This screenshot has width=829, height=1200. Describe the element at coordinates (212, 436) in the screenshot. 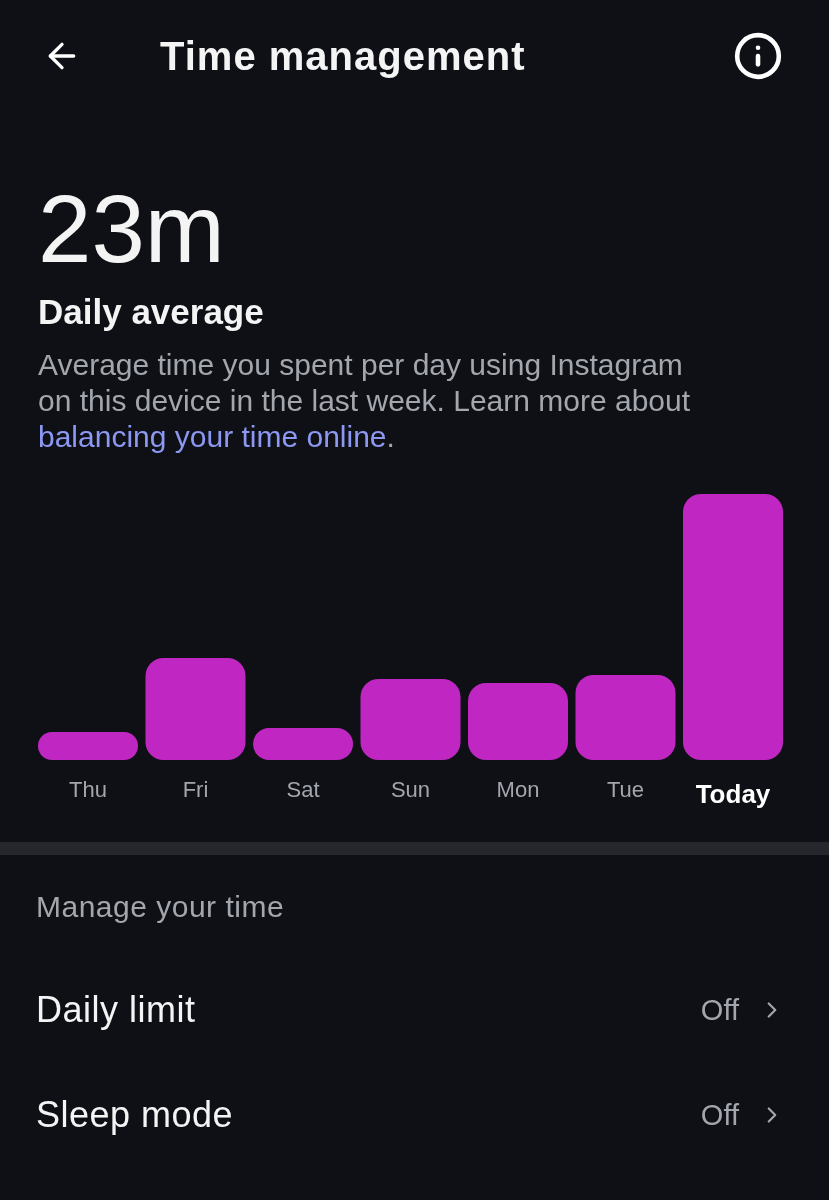

I see `balancing-time-link: balancing your time online` at that location.